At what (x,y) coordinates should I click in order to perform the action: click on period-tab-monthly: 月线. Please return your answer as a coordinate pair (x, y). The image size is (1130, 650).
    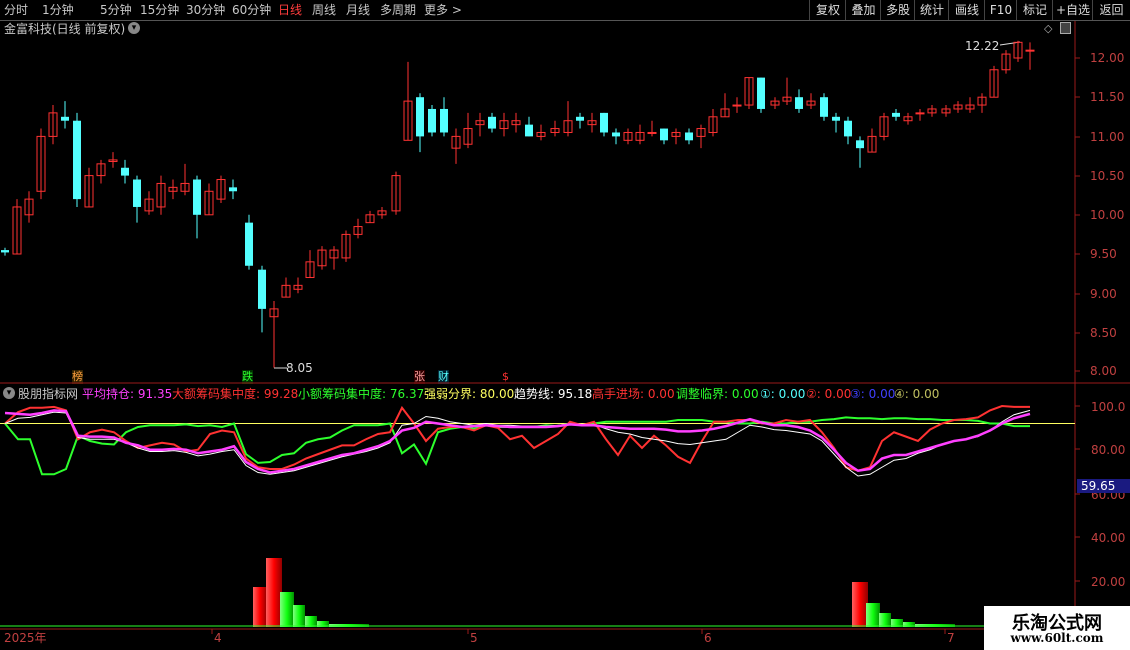
    Looking at the image, I should click on (358, 10).